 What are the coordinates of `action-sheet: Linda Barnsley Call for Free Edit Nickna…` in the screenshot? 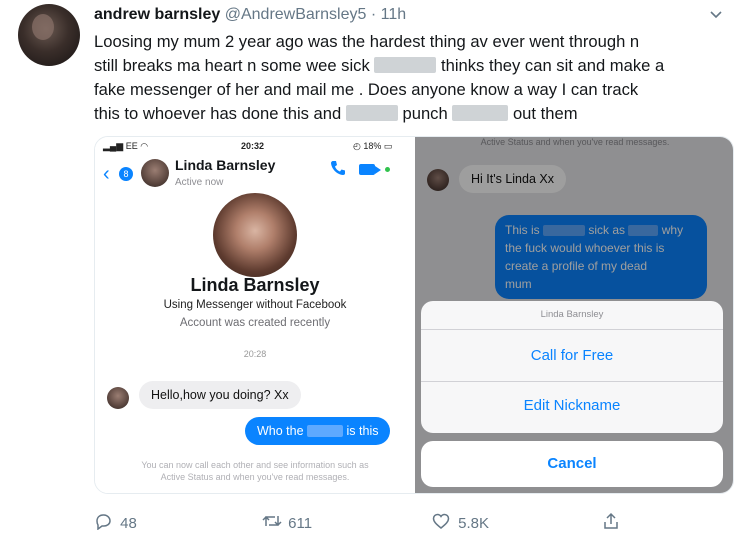 It's located at (572, 367).